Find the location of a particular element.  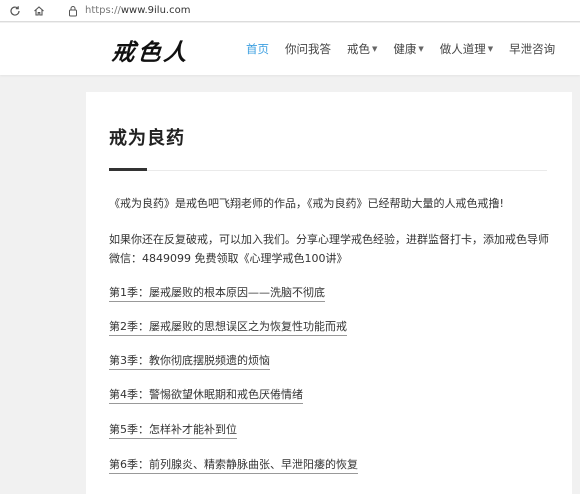

url-scheme: https:// is located at coordinates (103, 10).